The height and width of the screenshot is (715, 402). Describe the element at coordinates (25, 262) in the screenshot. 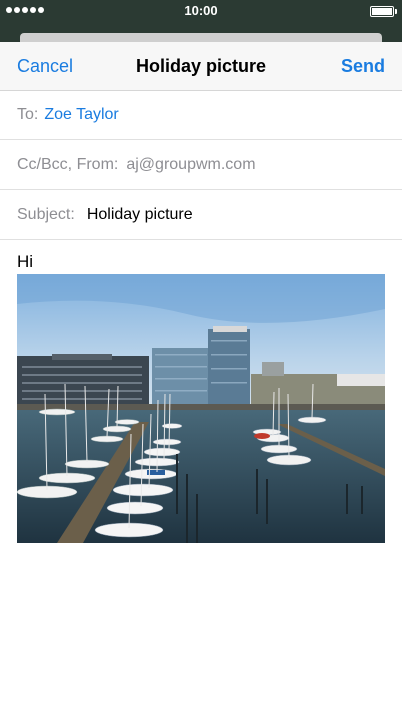

I see `message-body-text: Hi` at that location.